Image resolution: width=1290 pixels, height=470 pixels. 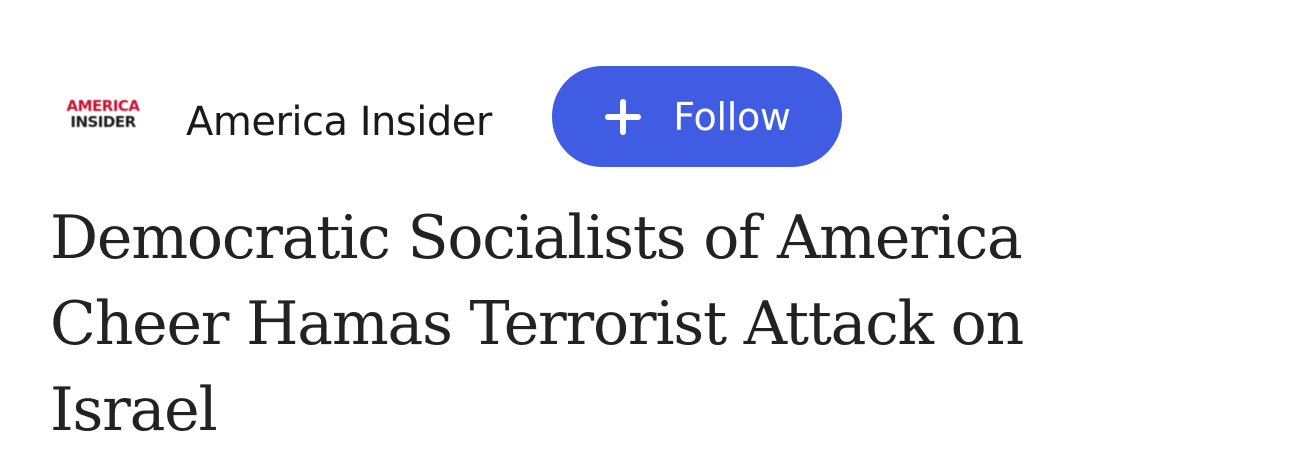 What do you see at coordinates (536, 238) in the screenshot?
I see `headline-line: Democratic Socialists of America` at bounding box center [536, 238].